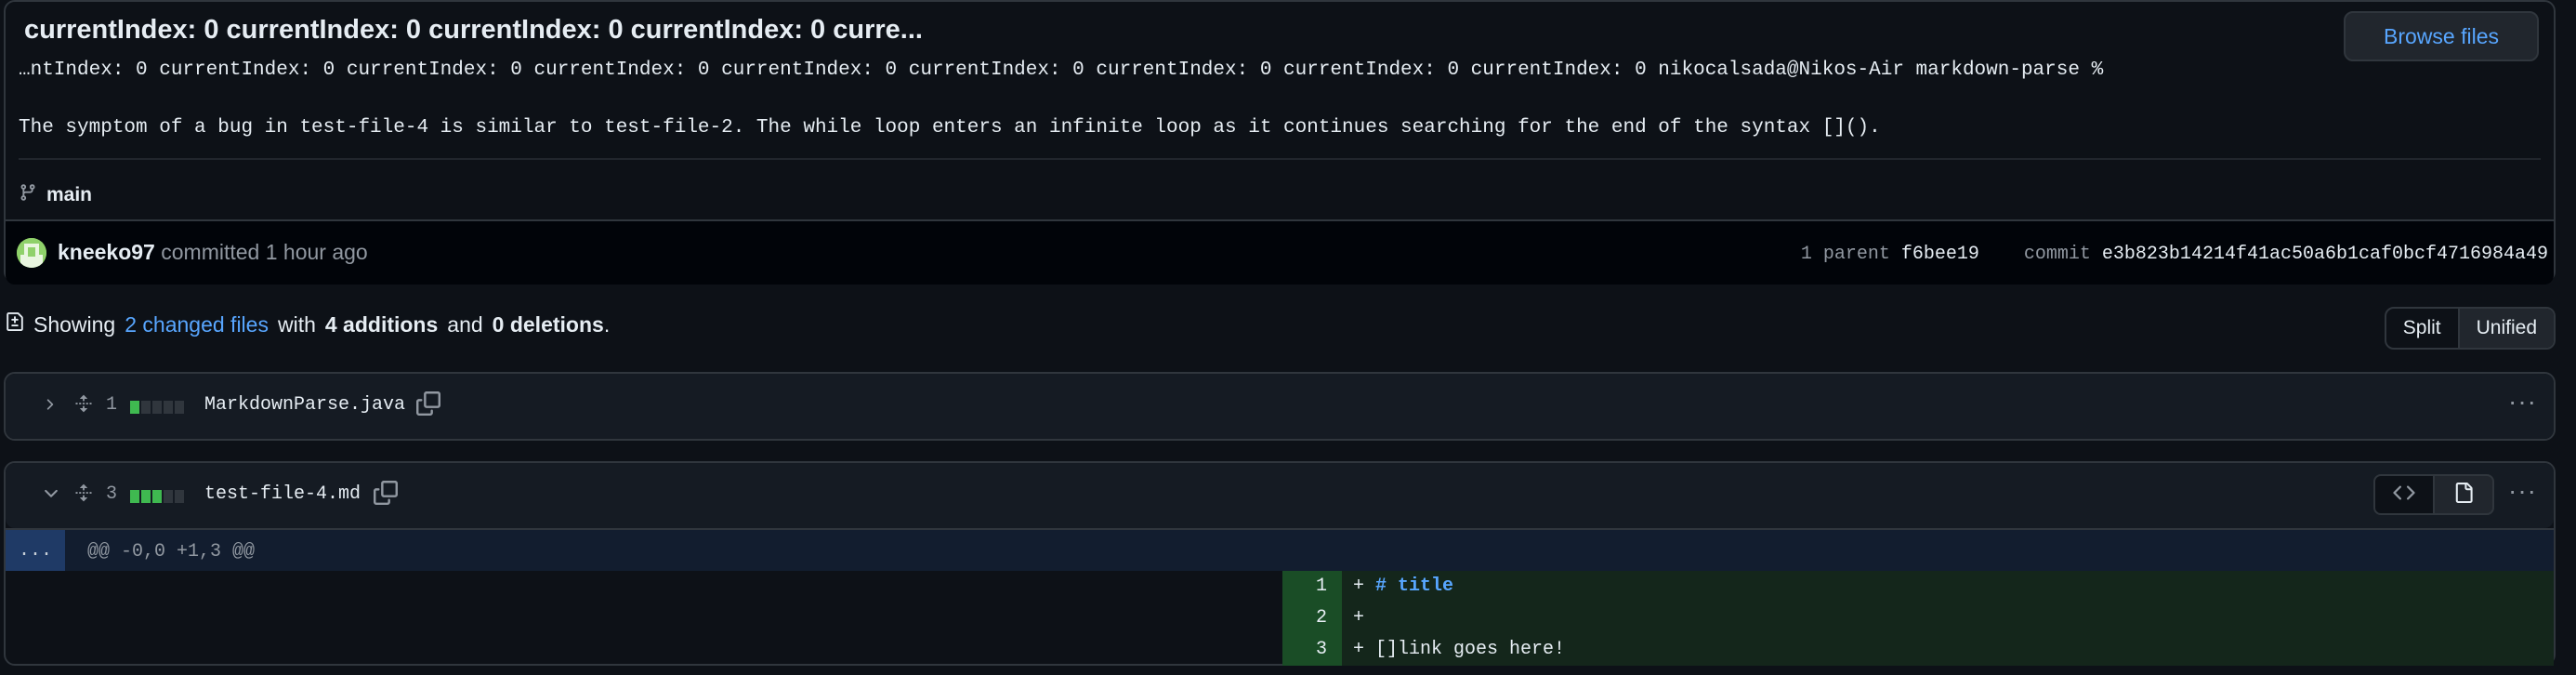 This screenshot has width=2576, height=675. What do you see at coordinates (264, 252) in the screenshot?
I see `committed-time: committed 1 hour ago` at bounding box center [264, 252].